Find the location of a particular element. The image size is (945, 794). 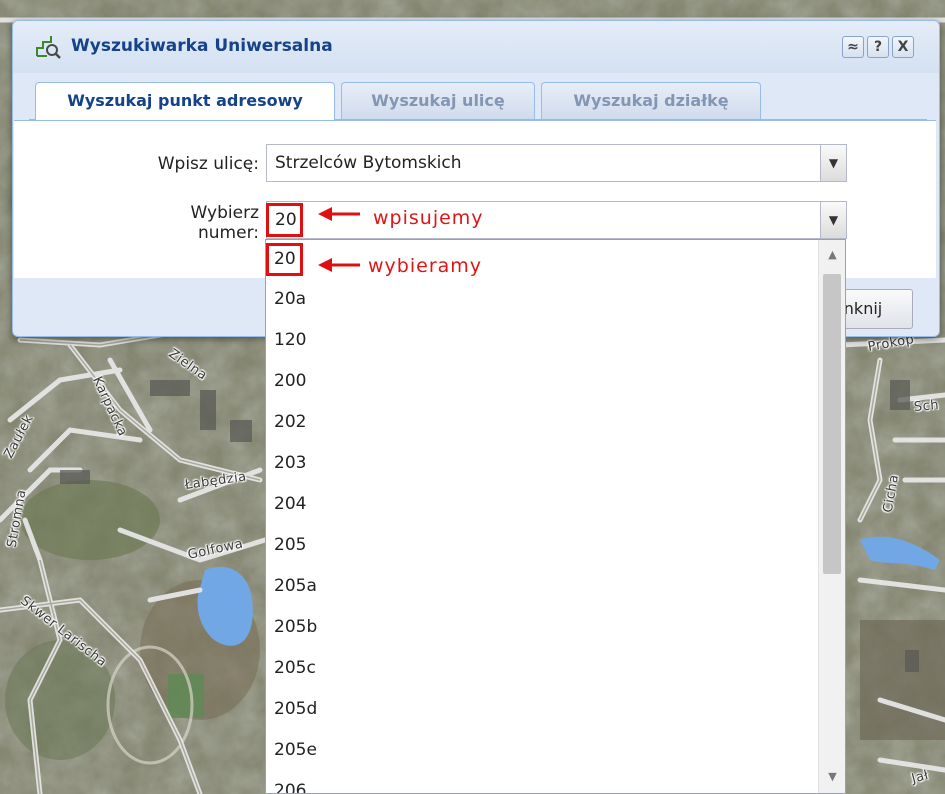

list-item: 205 is located at coordinates (290, 545).